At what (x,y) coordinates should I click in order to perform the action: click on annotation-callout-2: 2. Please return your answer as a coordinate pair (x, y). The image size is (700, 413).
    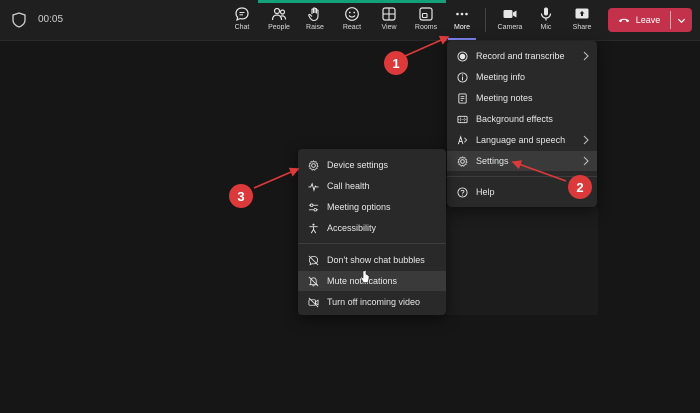
    Looking at the image, I should click on (580, 187).